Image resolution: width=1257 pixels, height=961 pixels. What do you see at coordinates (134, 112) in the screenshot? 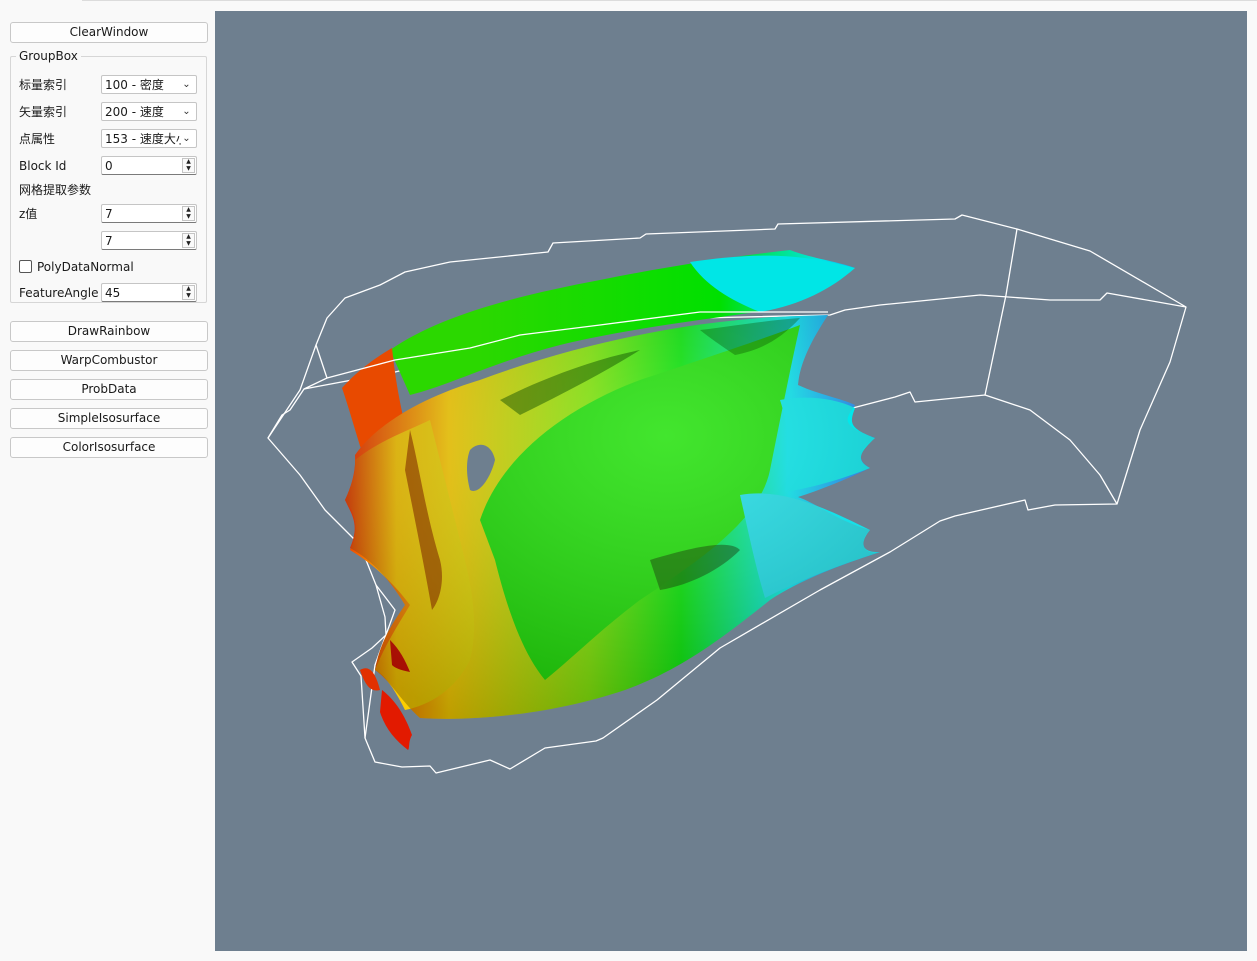
I see `vector-index-value: 200 - 速度` at bounding box center [134, 112].